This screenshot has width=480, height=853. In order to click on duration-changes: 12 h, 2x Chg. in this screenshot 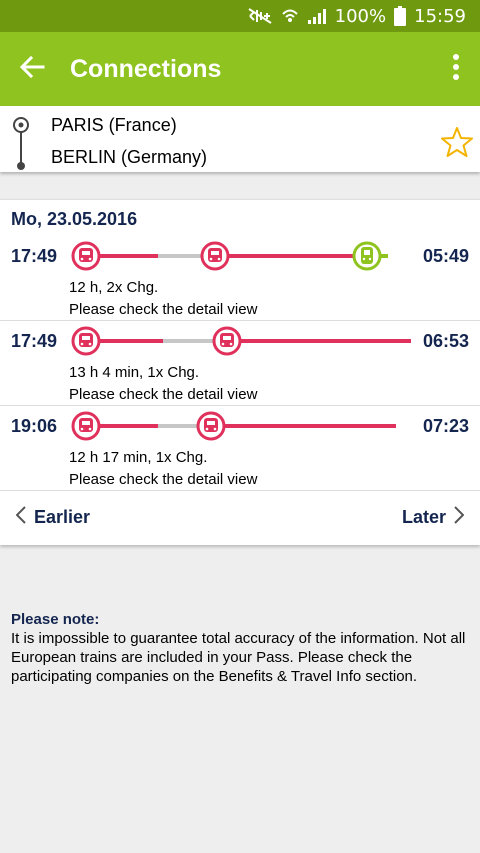, I will do `click(114, 287)`.